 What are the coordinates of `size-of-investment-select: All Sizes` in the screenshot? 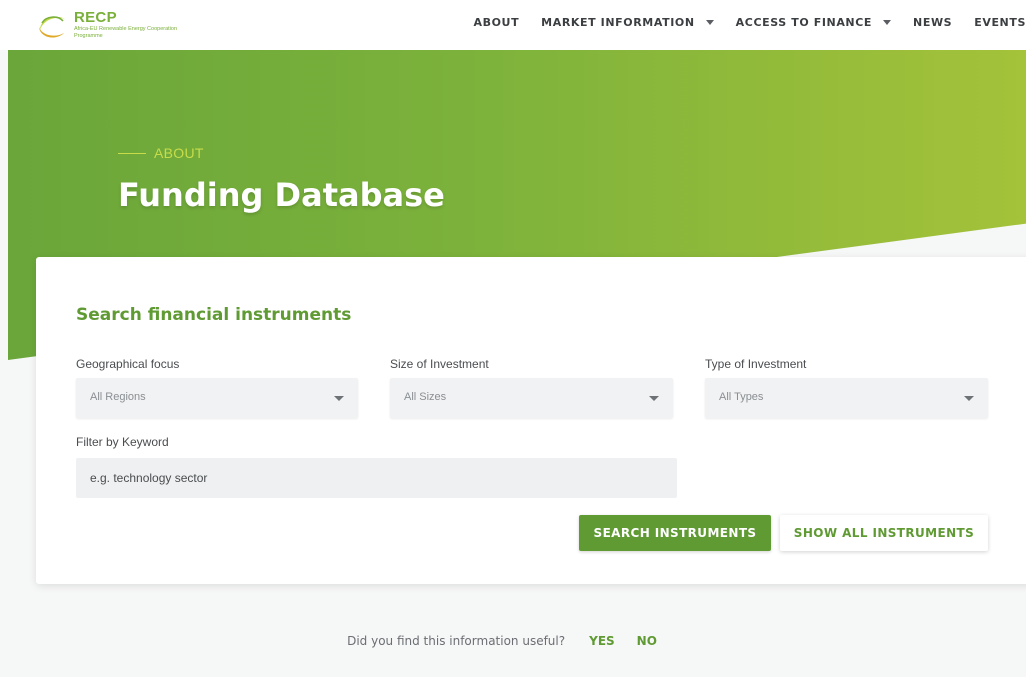 It's located at (531, 398).